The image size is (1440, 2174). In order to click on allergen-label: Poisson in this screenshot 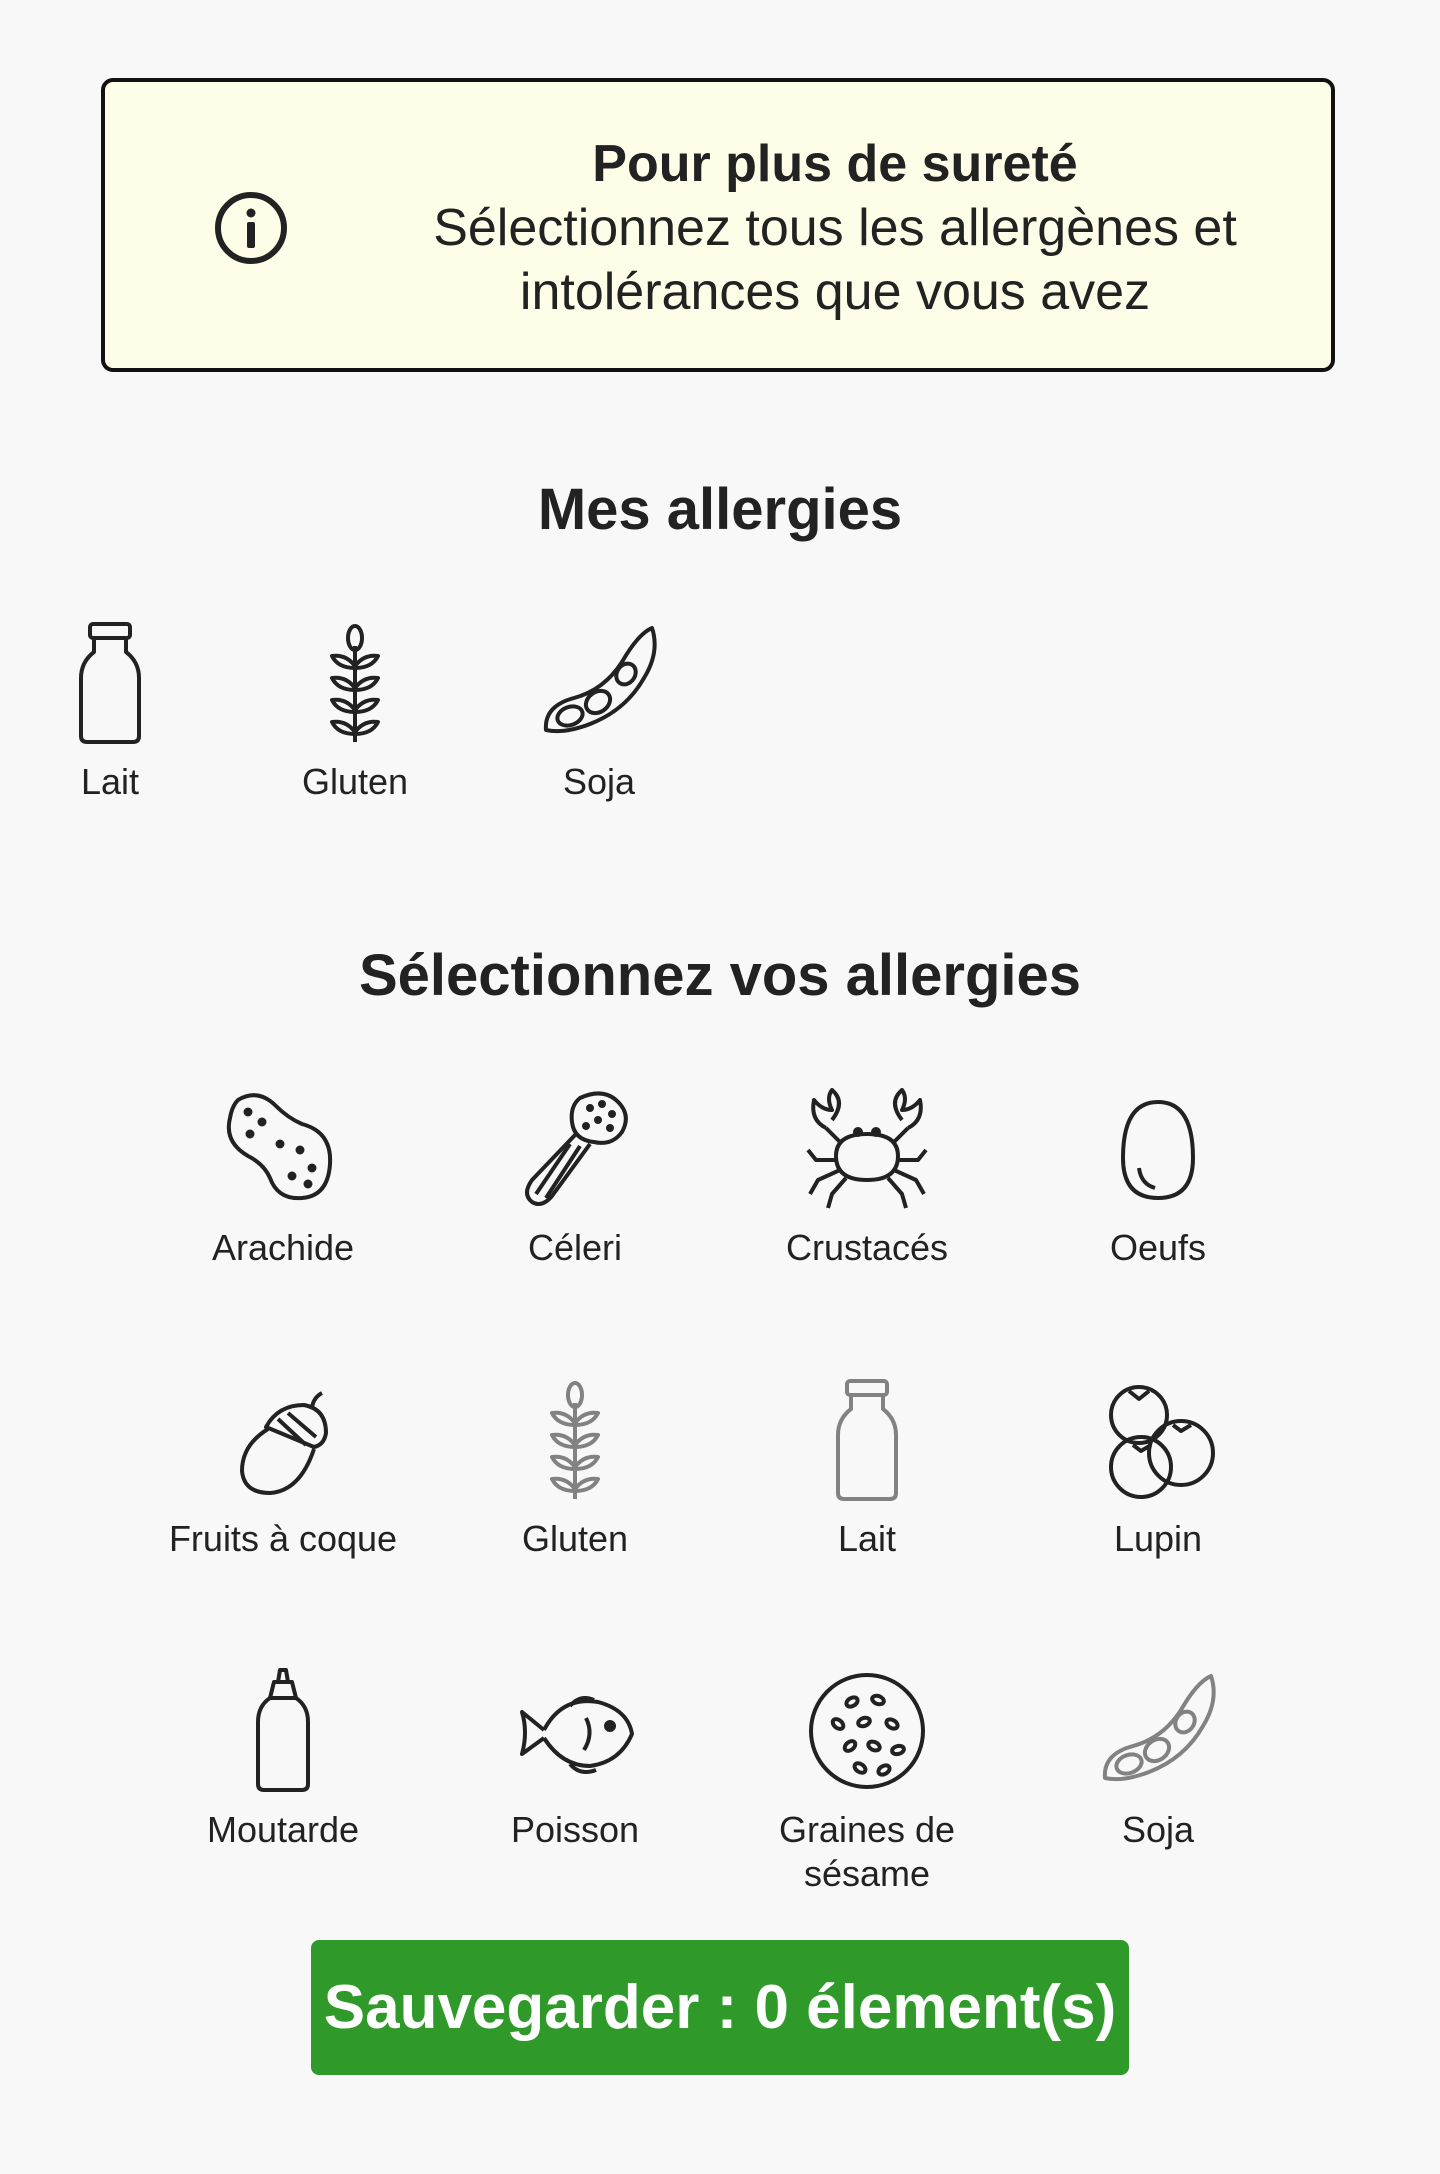, I will do `click(575, 1829)`.